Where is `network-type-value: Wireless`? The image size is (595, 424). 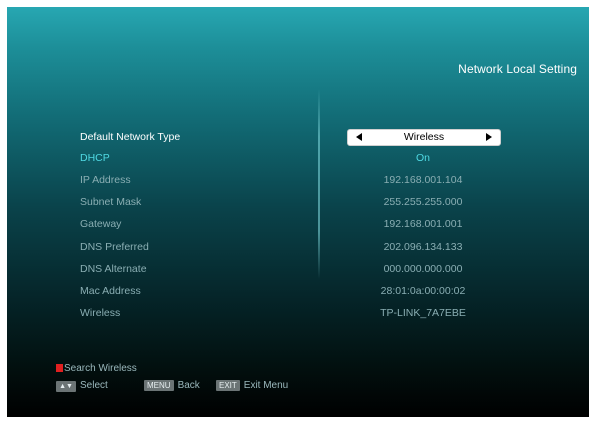 network-type-value: Wireless is located at coordinates (424, 137).